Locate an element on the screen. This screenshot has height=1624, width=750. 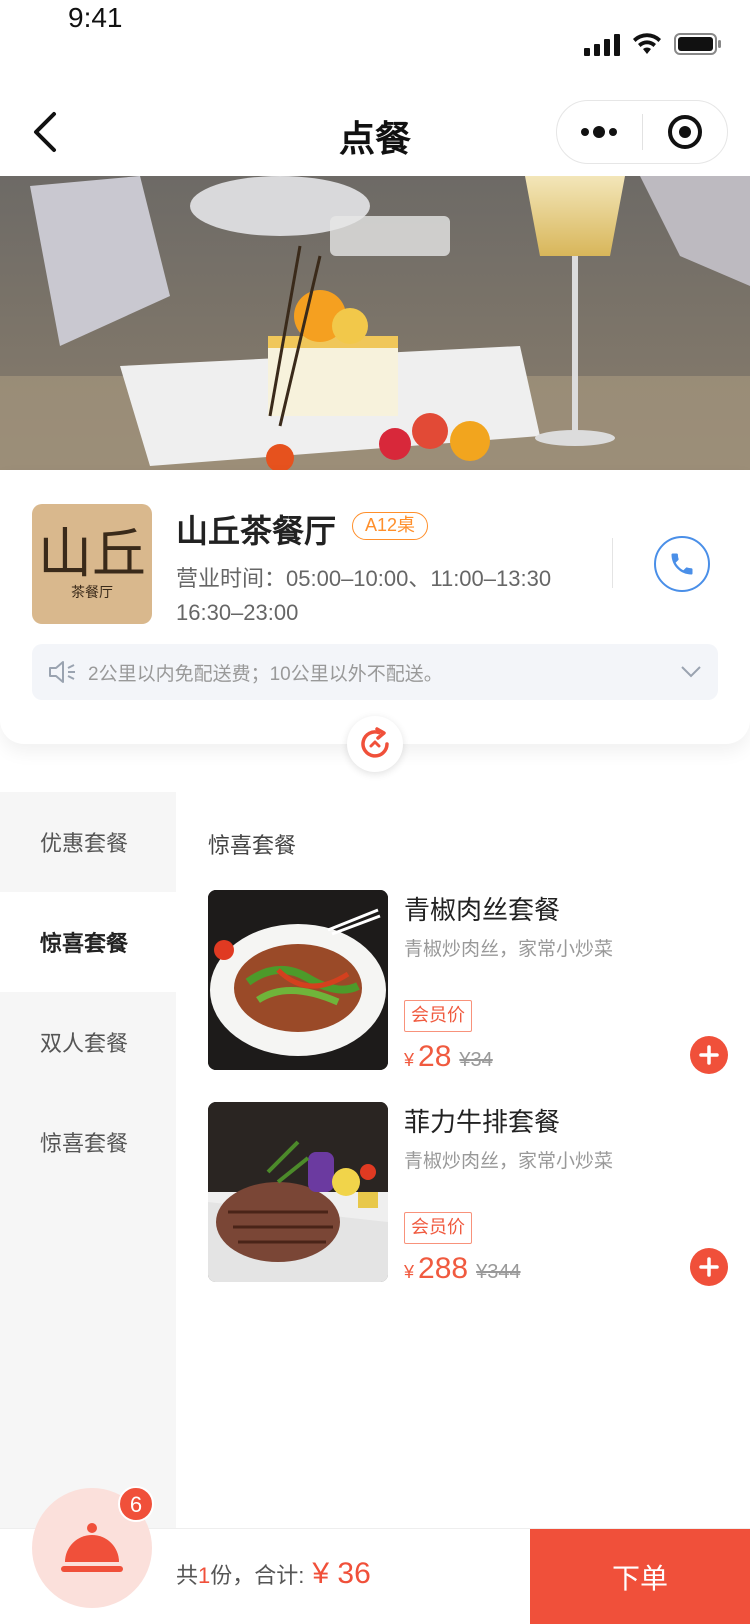
price-value: 28 is located at coordinates (435, 1056).